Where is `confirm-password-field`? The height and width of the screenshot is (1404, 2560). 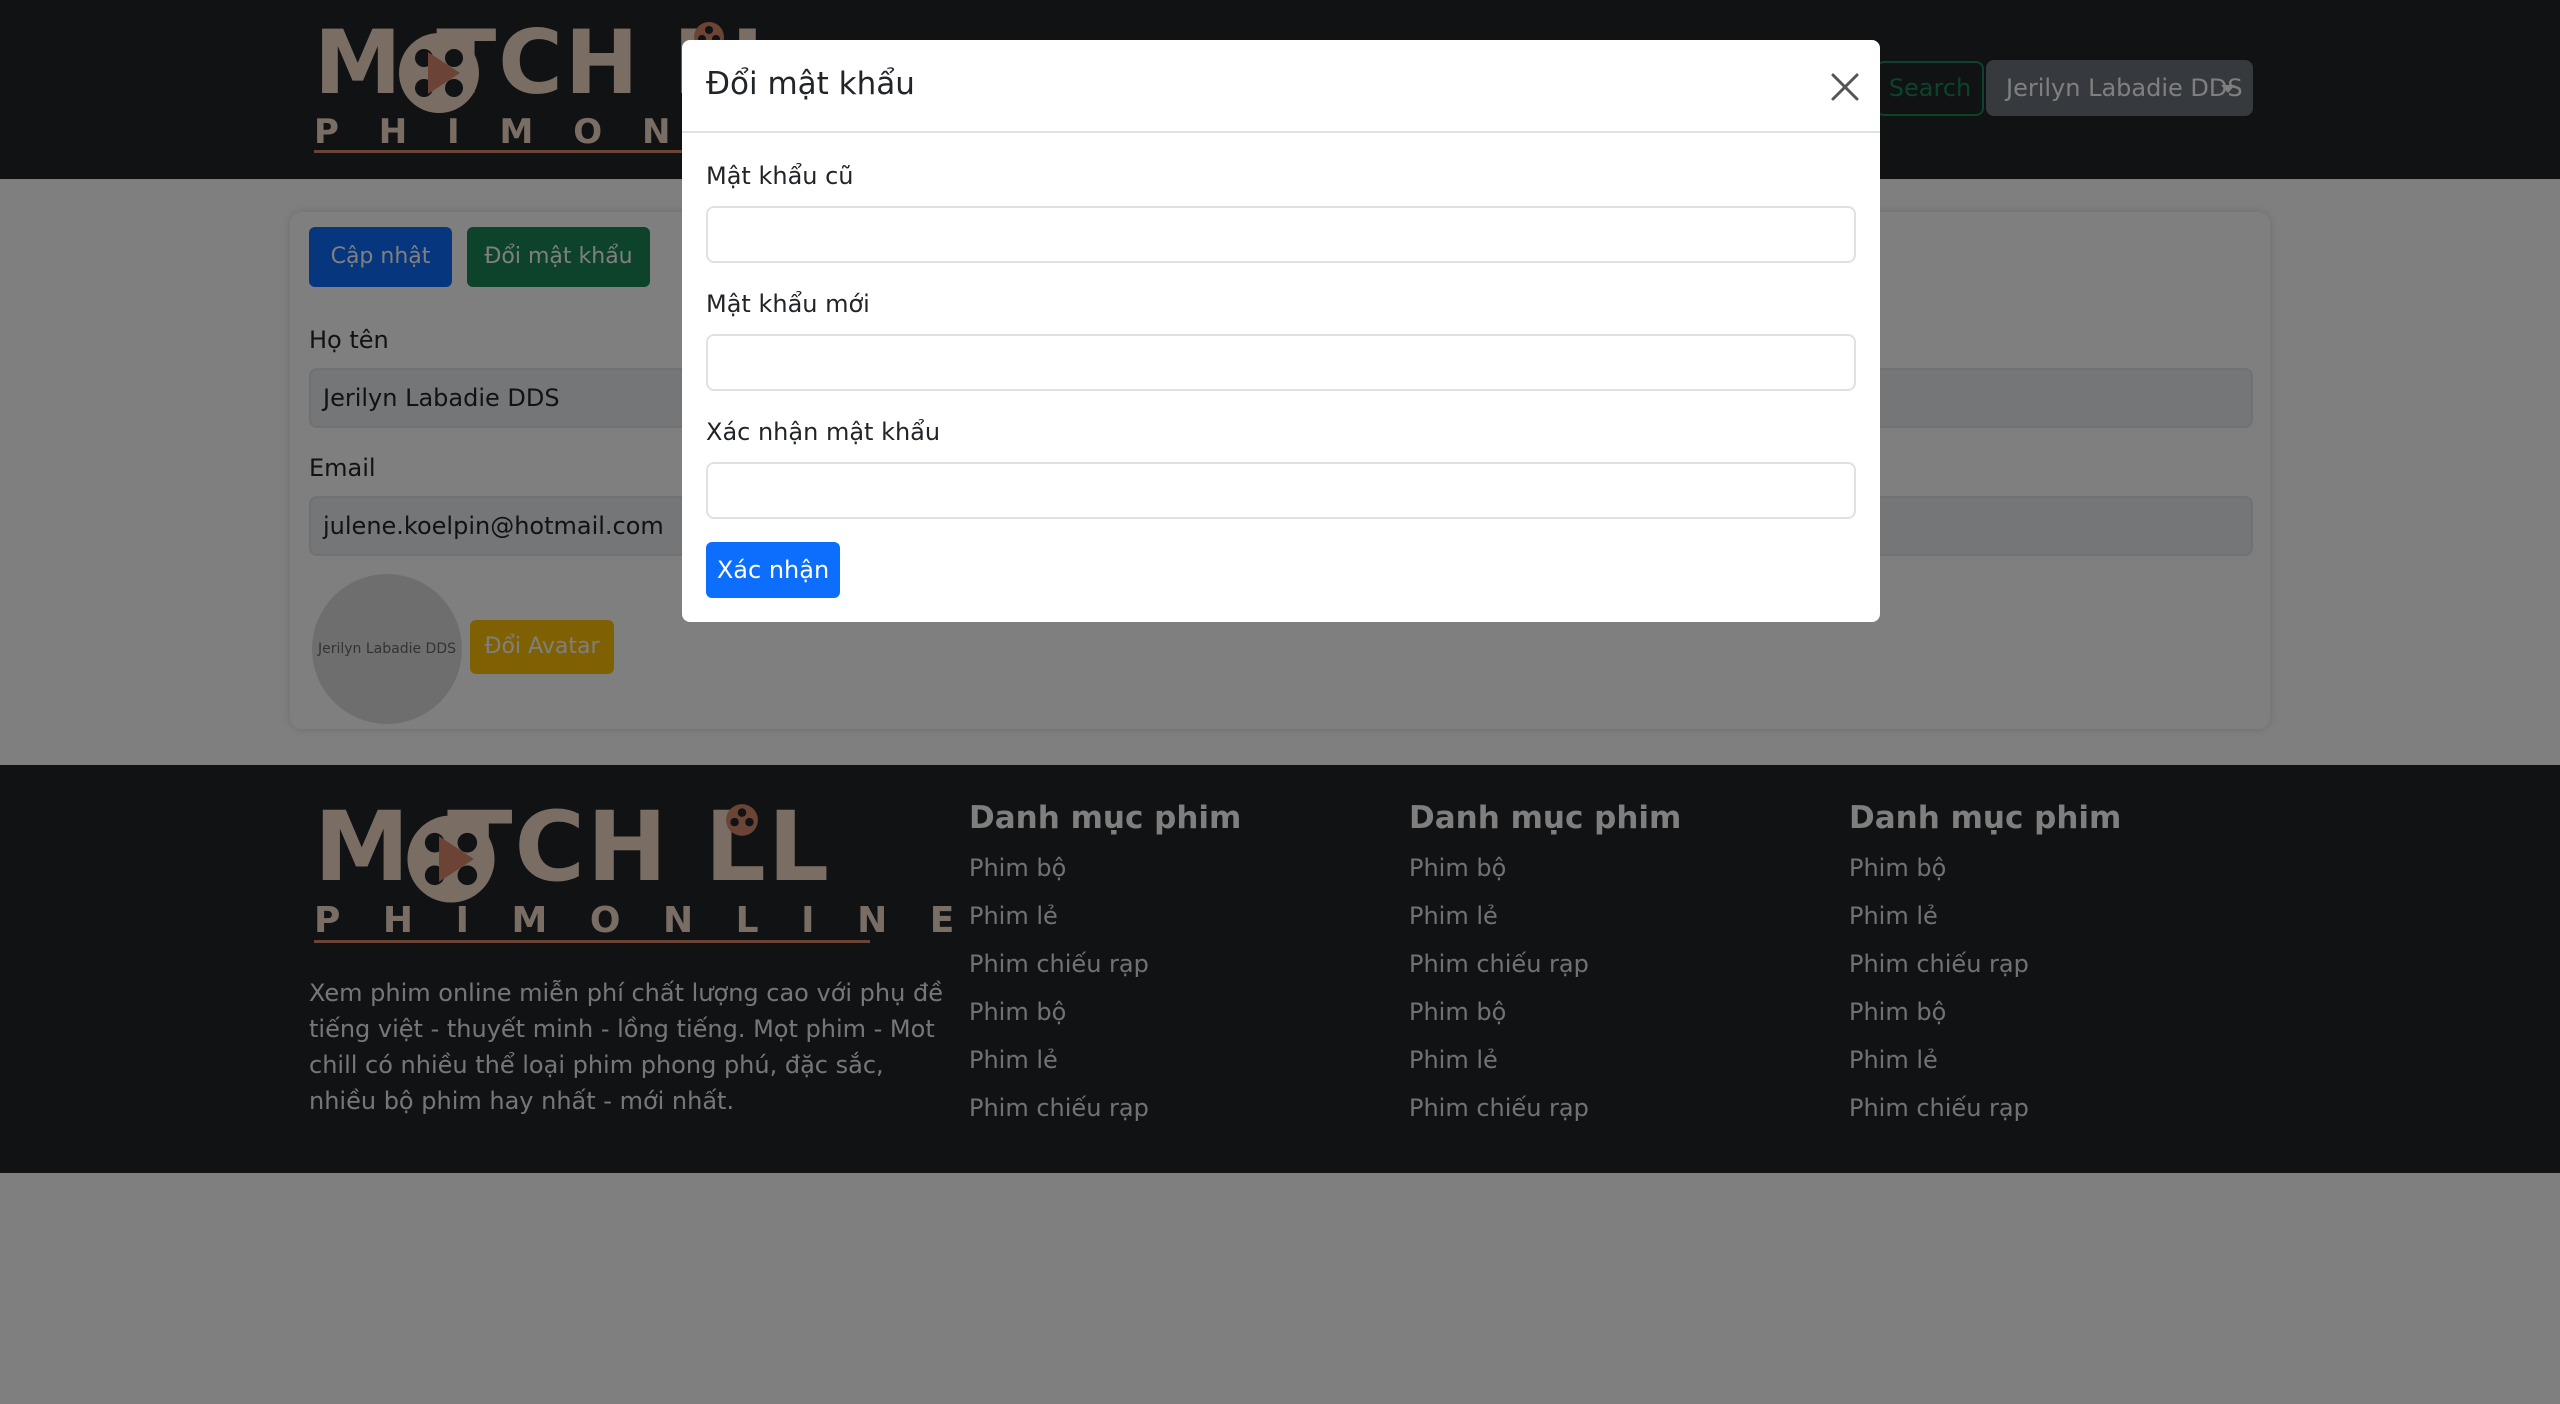
confirm-password-field is located at coordinates (1281, 490).